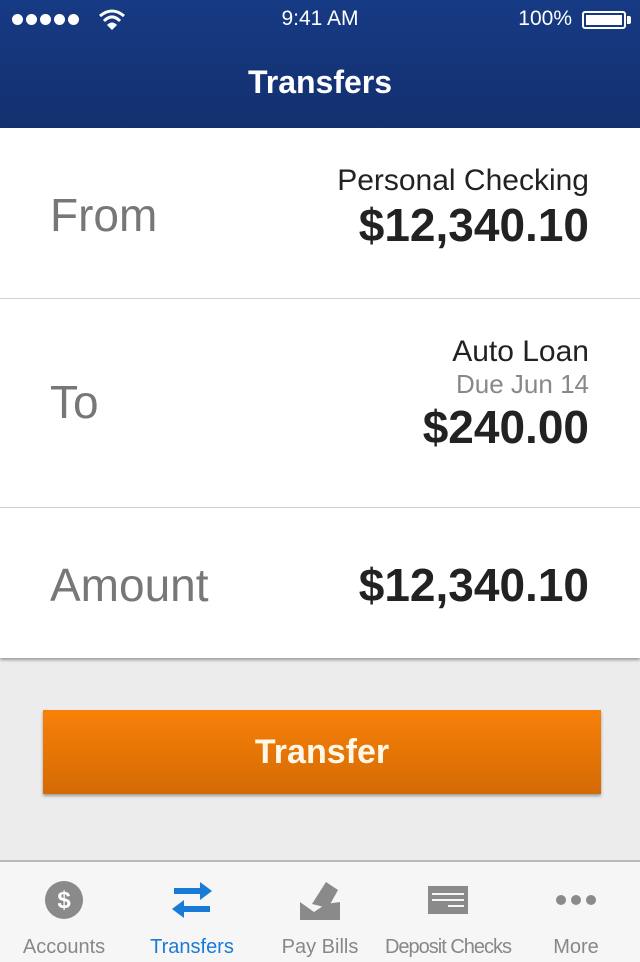  Describe the element at coordinates (520, 351) in the screenshot. I see `to-account-name: Auto Loan` at that location.